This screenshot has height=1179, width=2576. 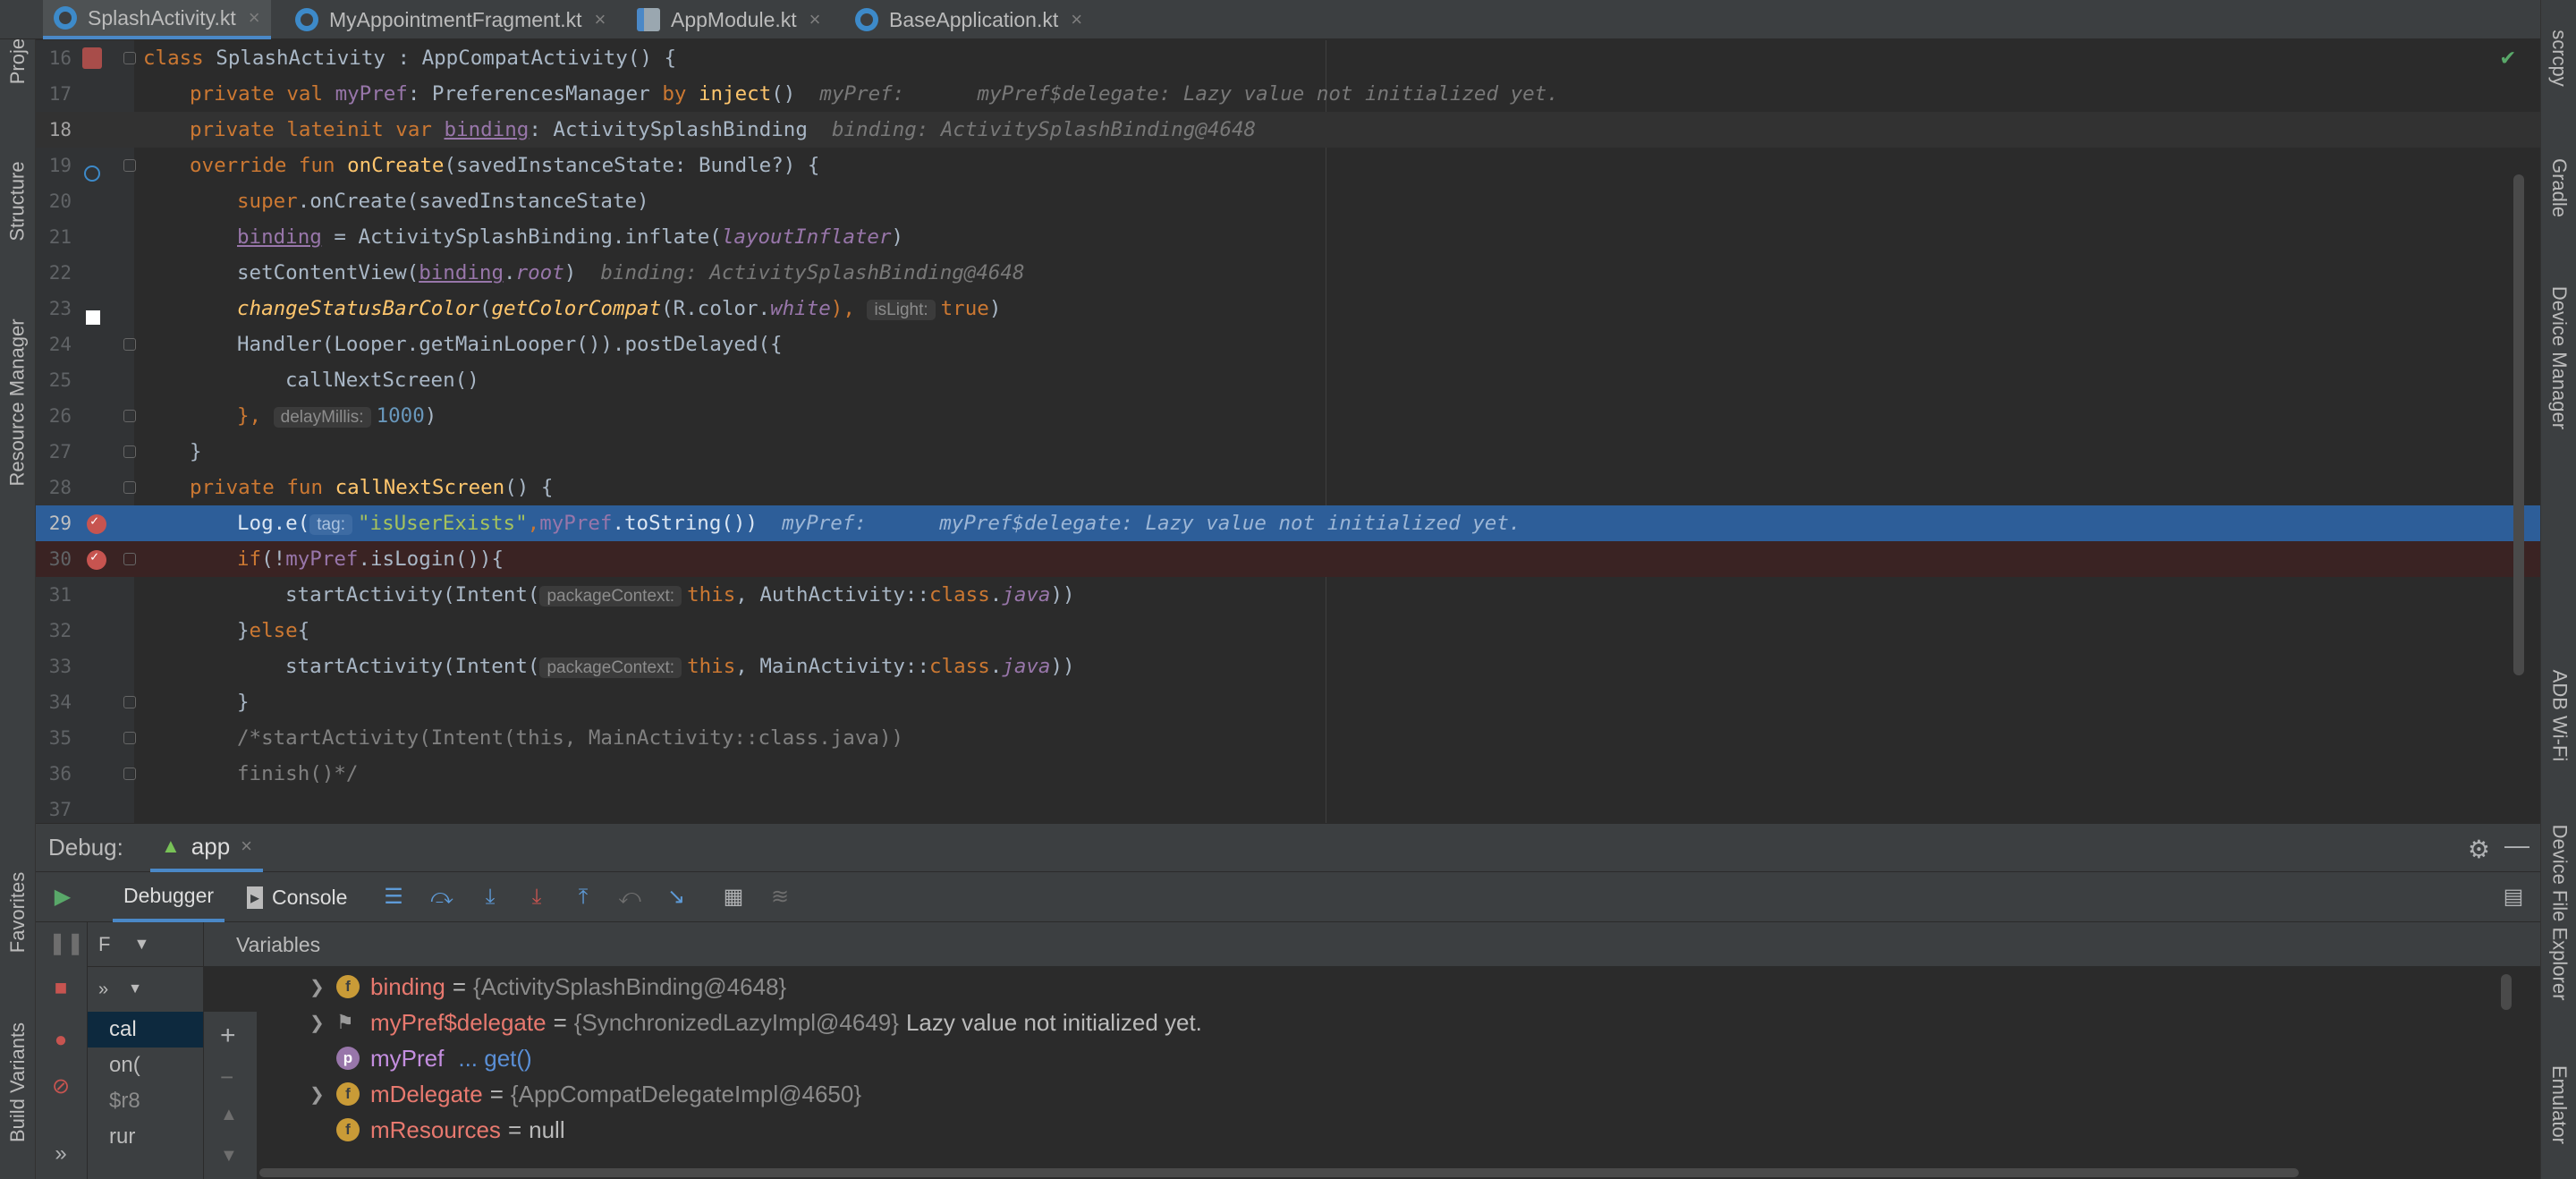 I want to click on run-config-icon, so click(x=92, y=58).